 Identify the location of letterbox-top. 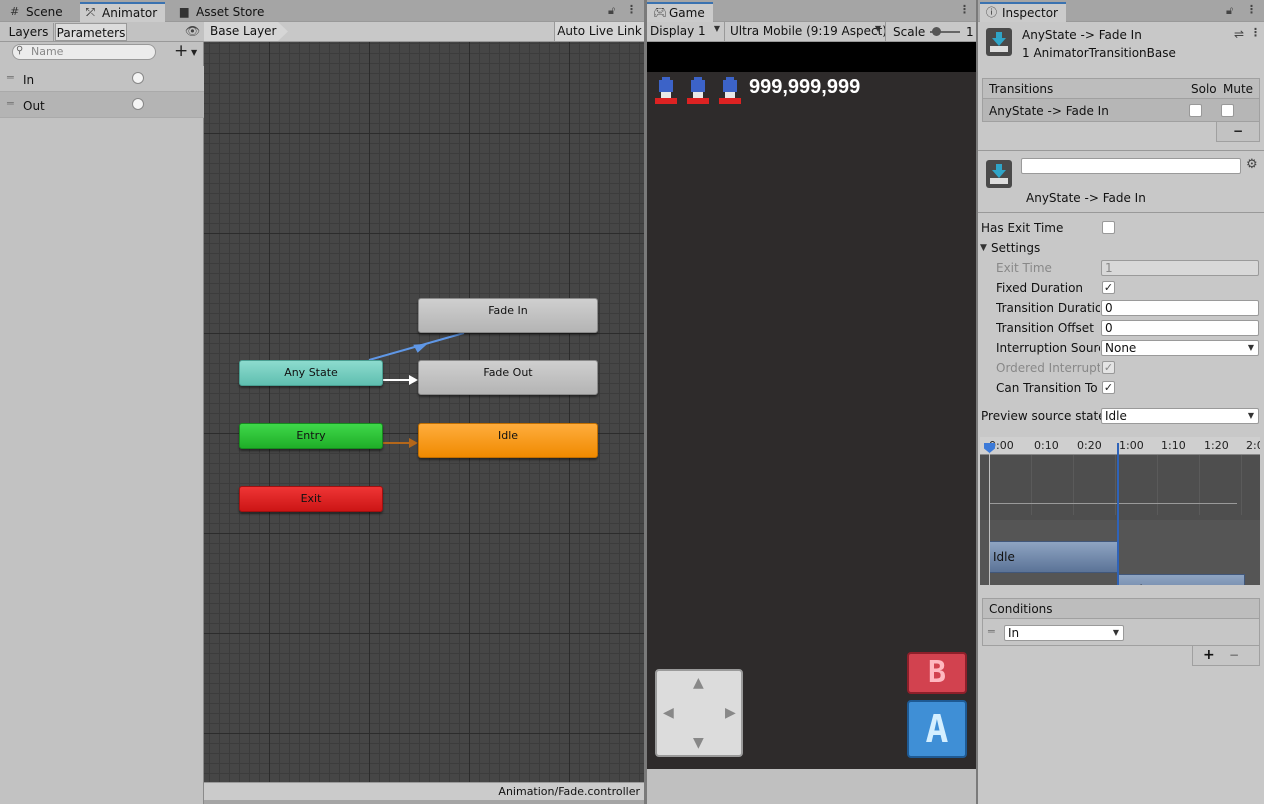
(811, 57).